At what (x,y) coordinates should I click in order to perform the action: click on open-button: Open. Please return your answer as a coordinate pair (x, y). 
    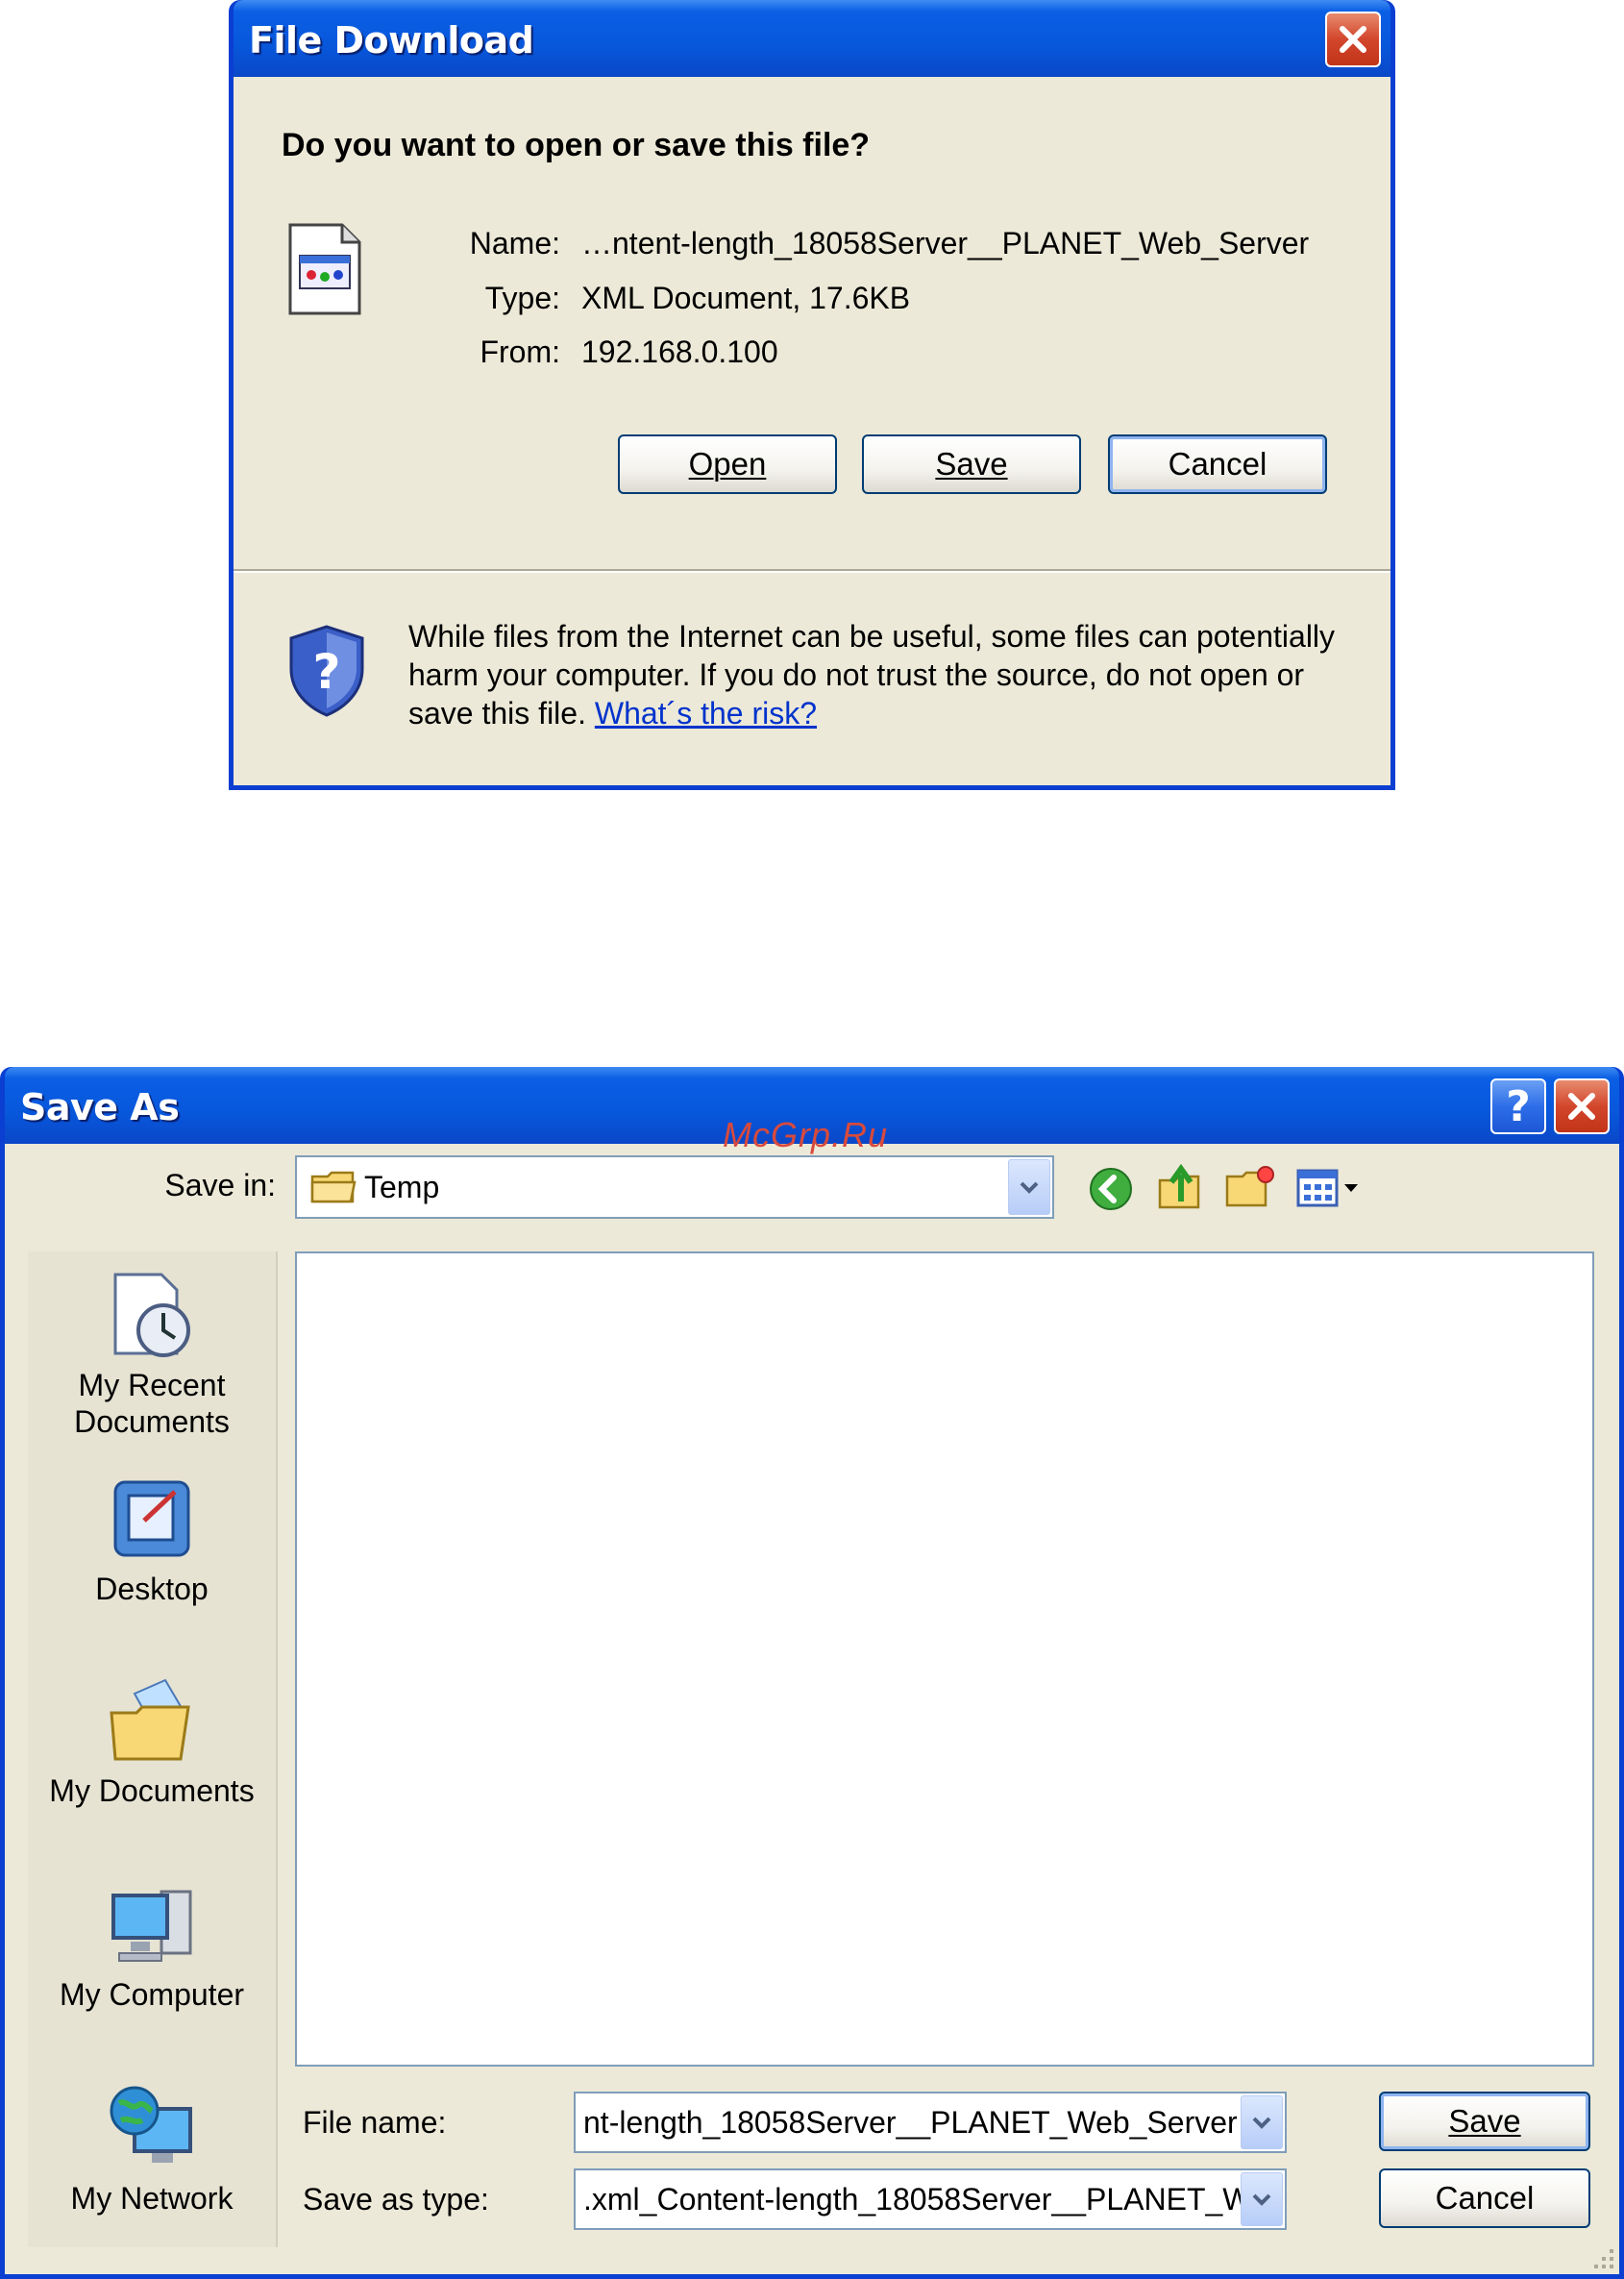
    Looking at the image, I should click on (727, 464).